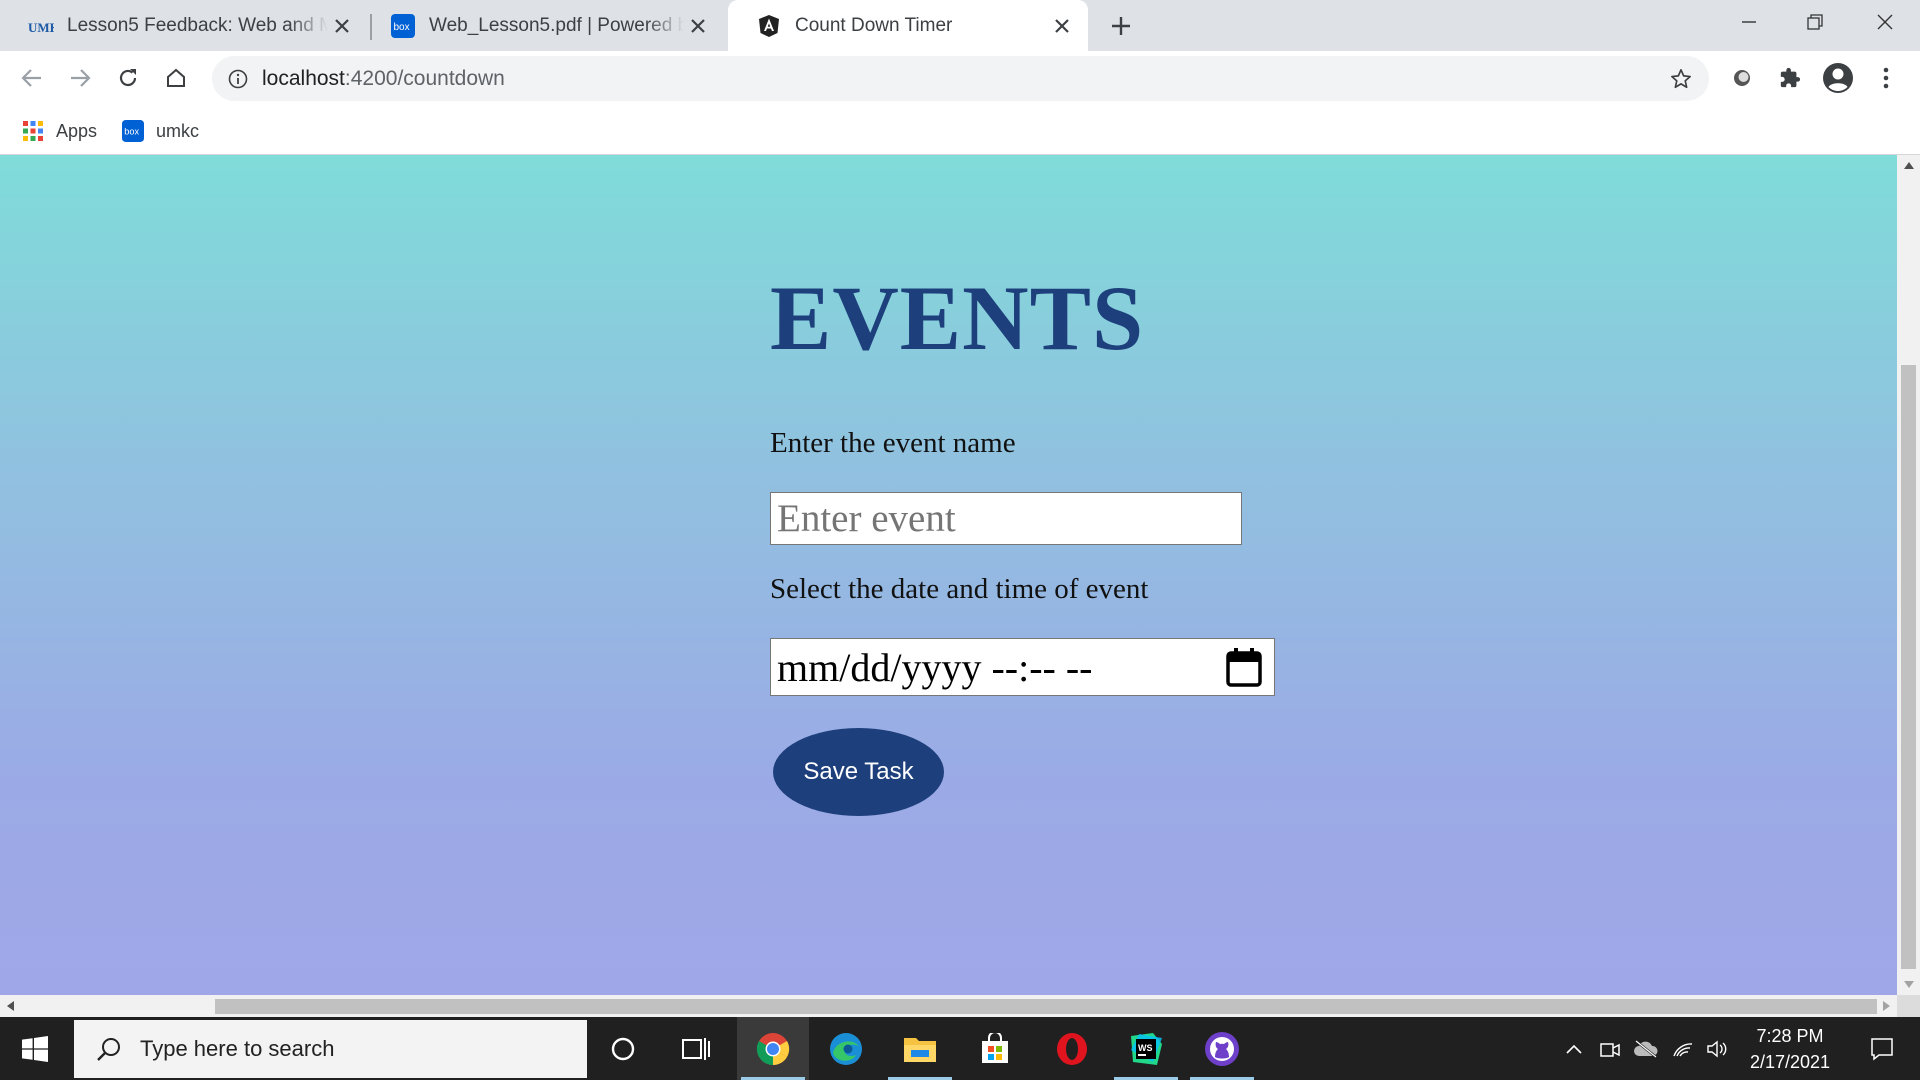  What do you see at coordinates (32, 78) in the screenshot?
I see `back-arrow-icon` at bounding box center [32, 78].